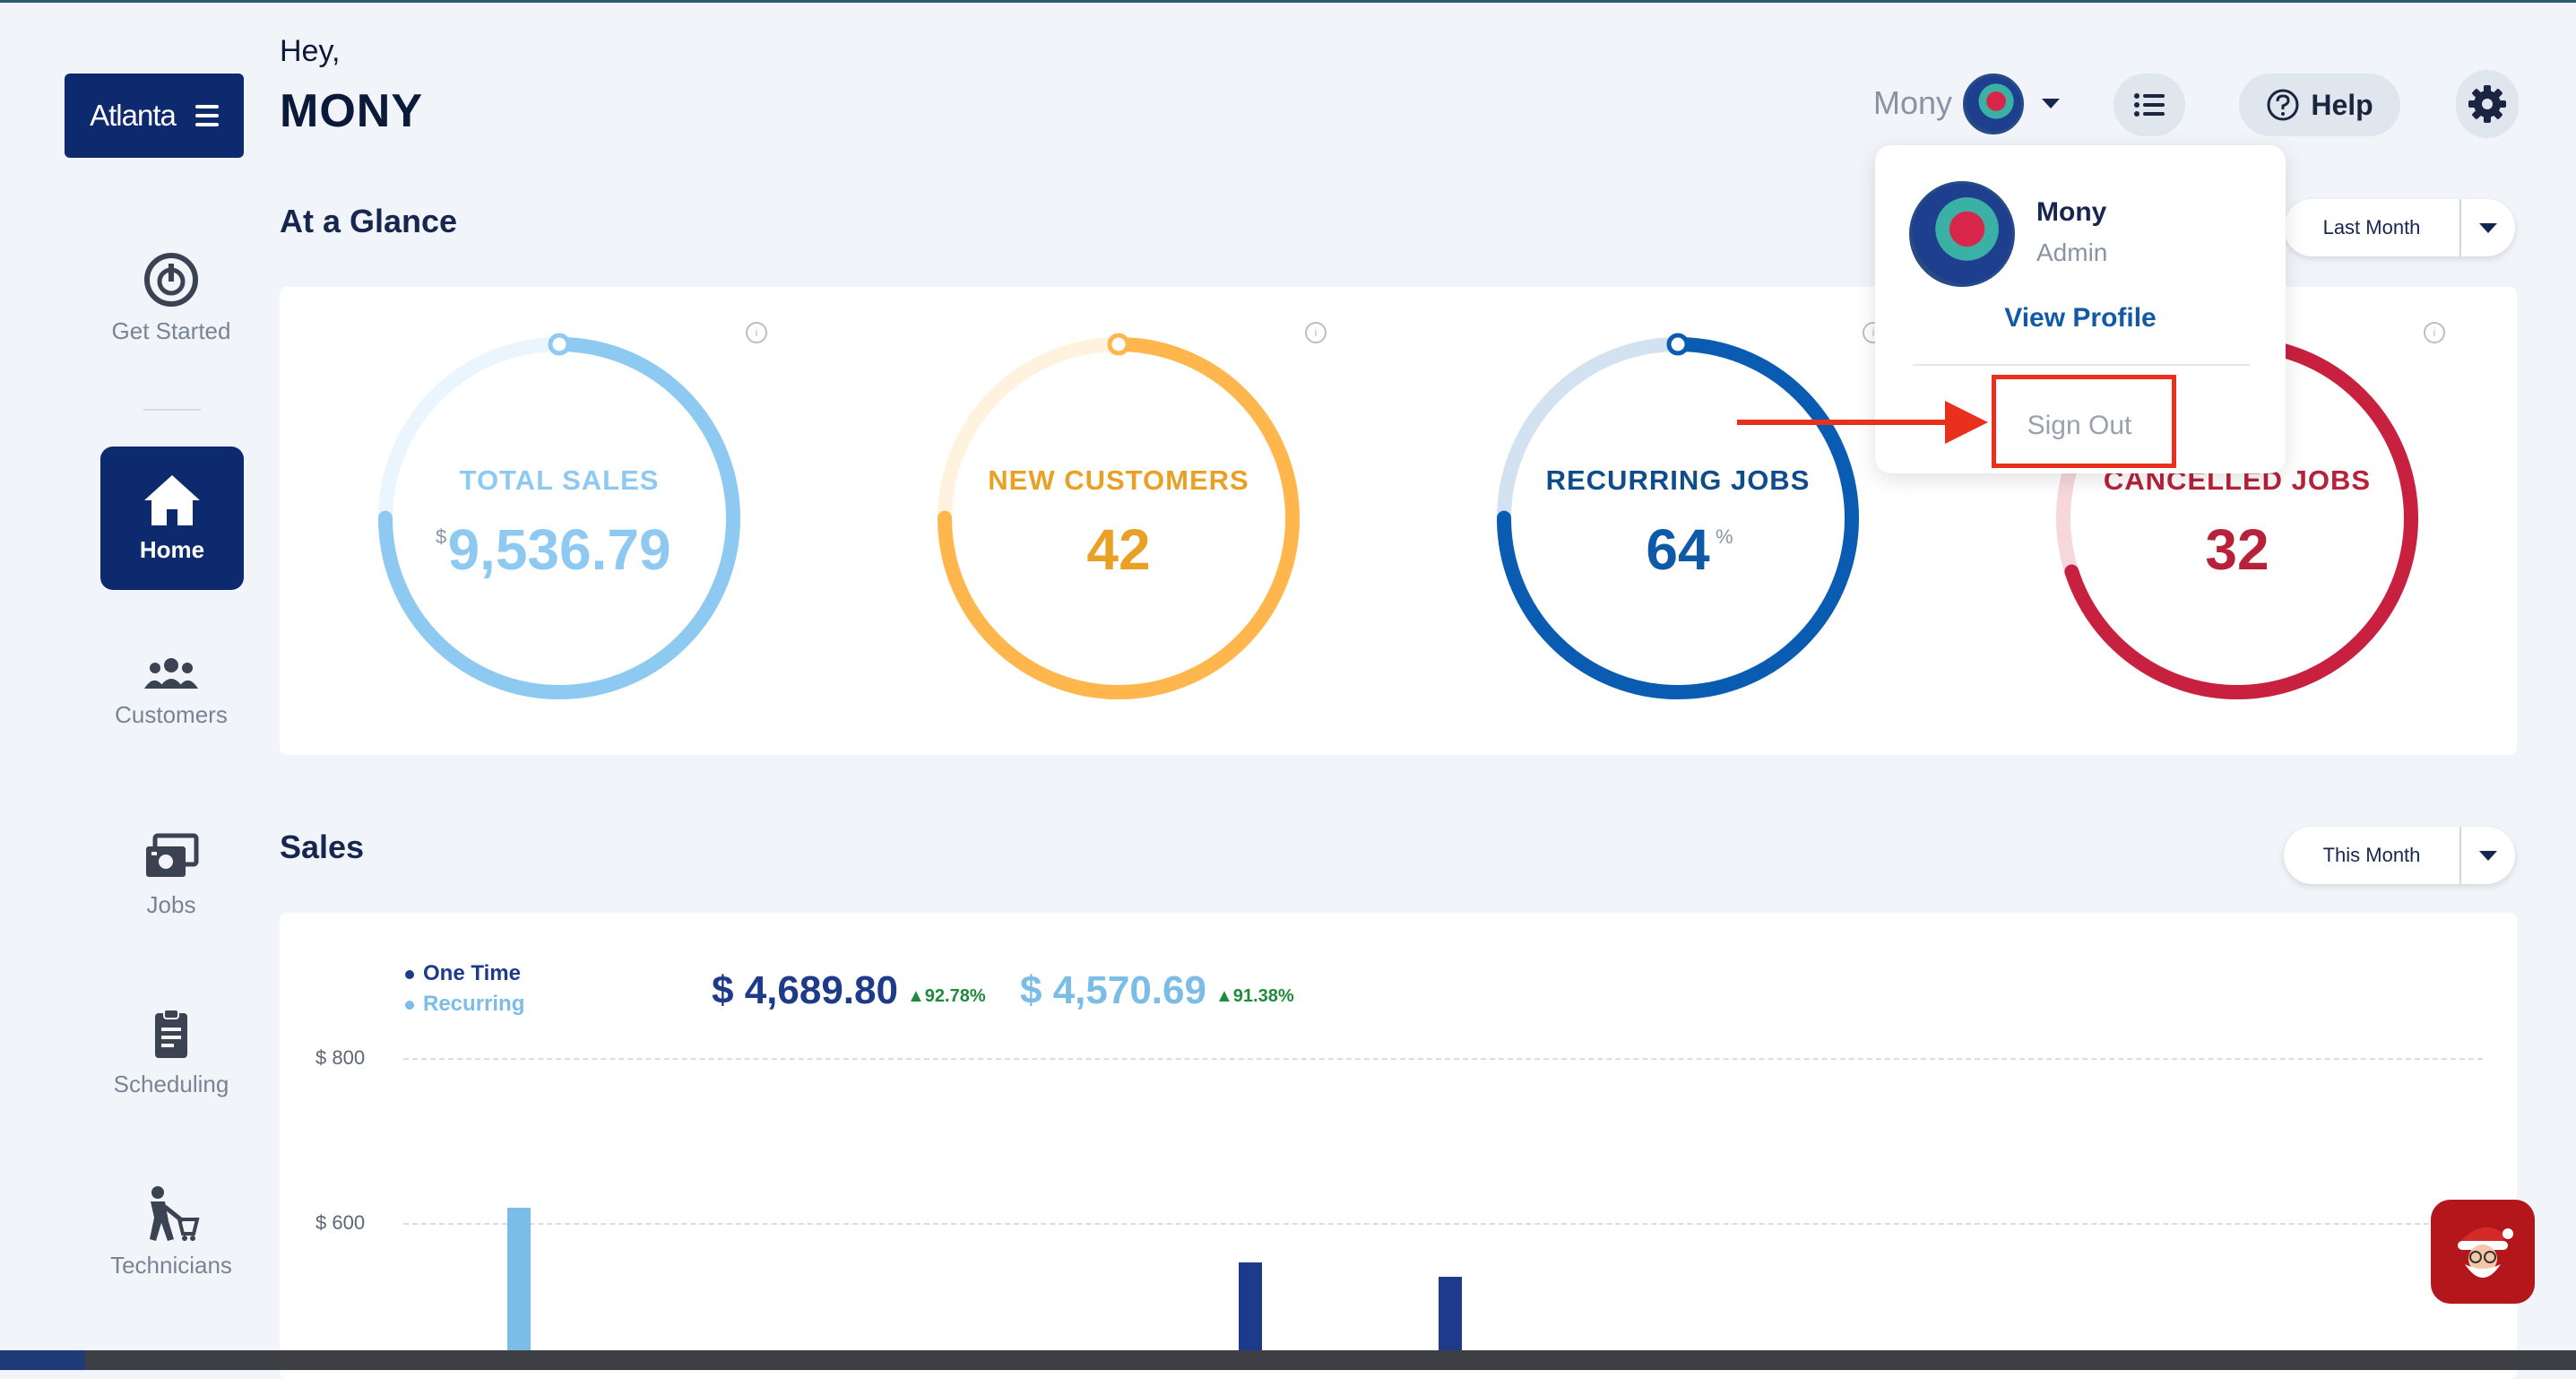 Image resolution: width=2576 pixels, height=1379 pixels. I want to click on technician-icon, so click(175, 1214).